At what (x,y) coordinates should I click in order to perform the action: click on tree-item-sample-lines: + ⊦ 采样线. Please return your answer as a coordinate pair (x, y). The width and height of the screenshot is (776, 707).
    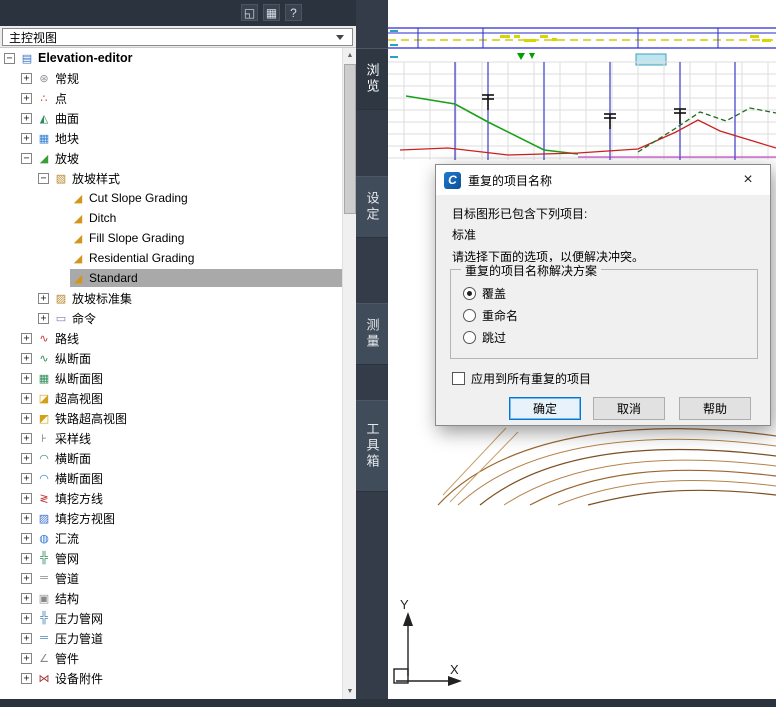
    Looking at the image, I should click on (171, 438).